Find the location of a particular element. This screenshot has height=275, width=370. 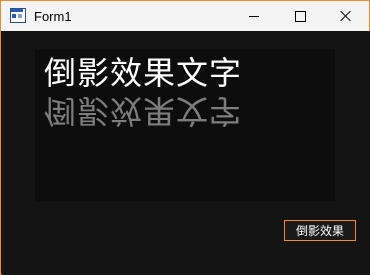

main-text: 倒影效果文字 is located at coordinates (143, 73).